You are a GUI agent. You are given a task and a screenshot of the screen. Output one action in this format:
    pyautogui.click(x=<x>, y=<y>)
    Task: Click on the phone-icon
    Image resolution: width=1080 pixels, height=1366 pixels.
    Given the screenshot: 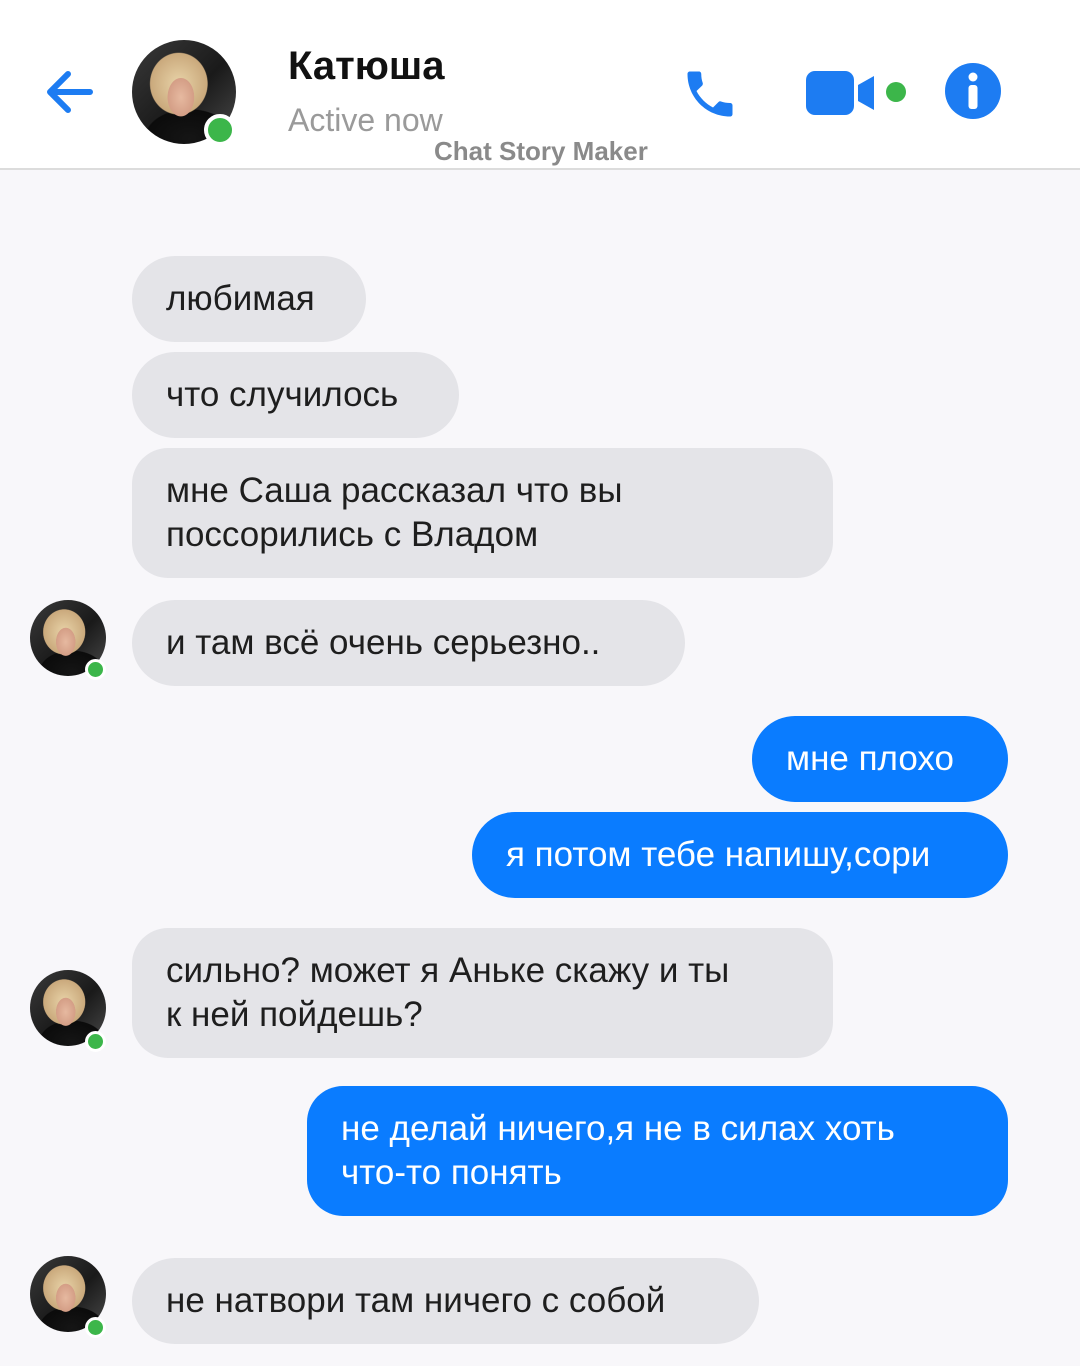 What is the action you would take?
    pyautogui.click(x=710, y=94)
    